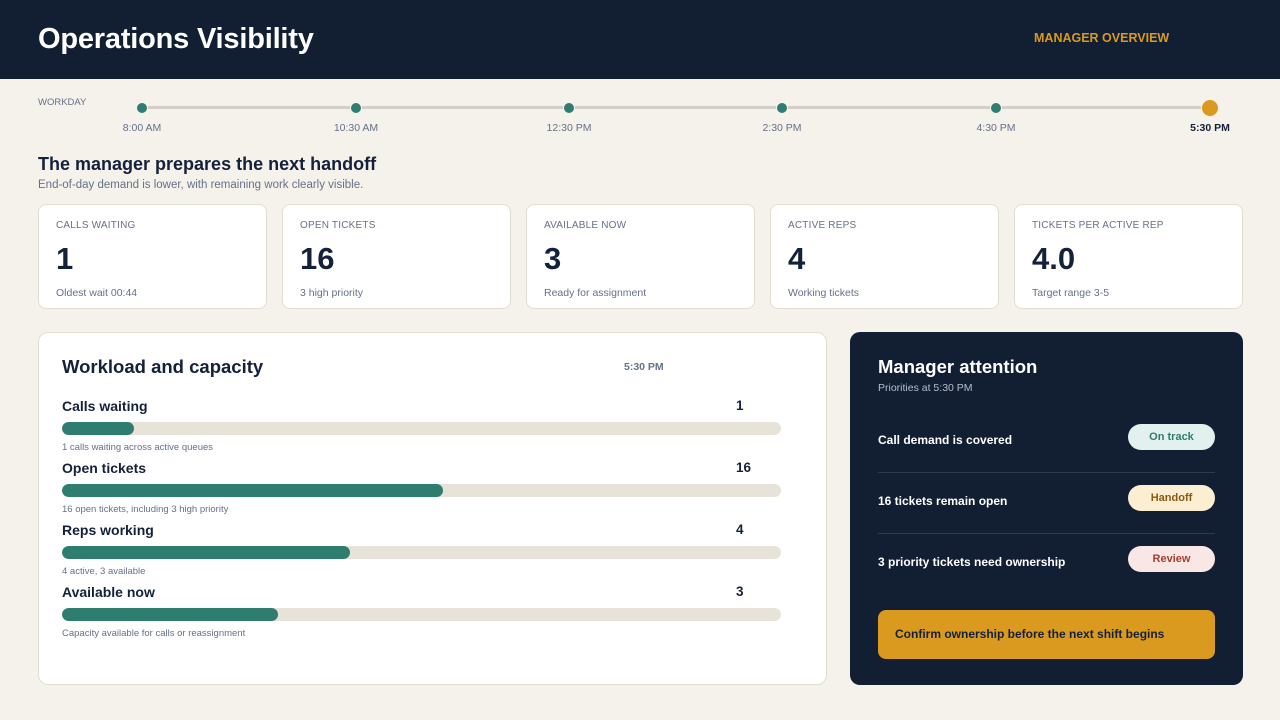 Image resolution: width=1280 pixels, height=720 pixels. Describe the element at coordinates (553, 258) in the screenshot. I see `kpi-value: 3` at that location.